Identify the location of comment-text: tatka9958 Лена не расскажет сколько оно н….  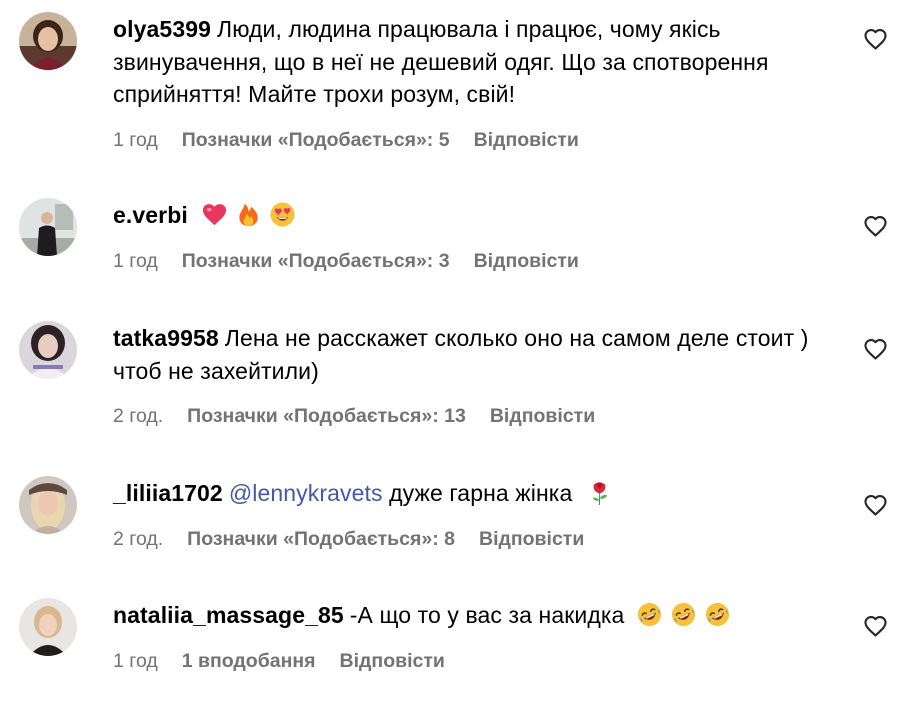
(463, 354).